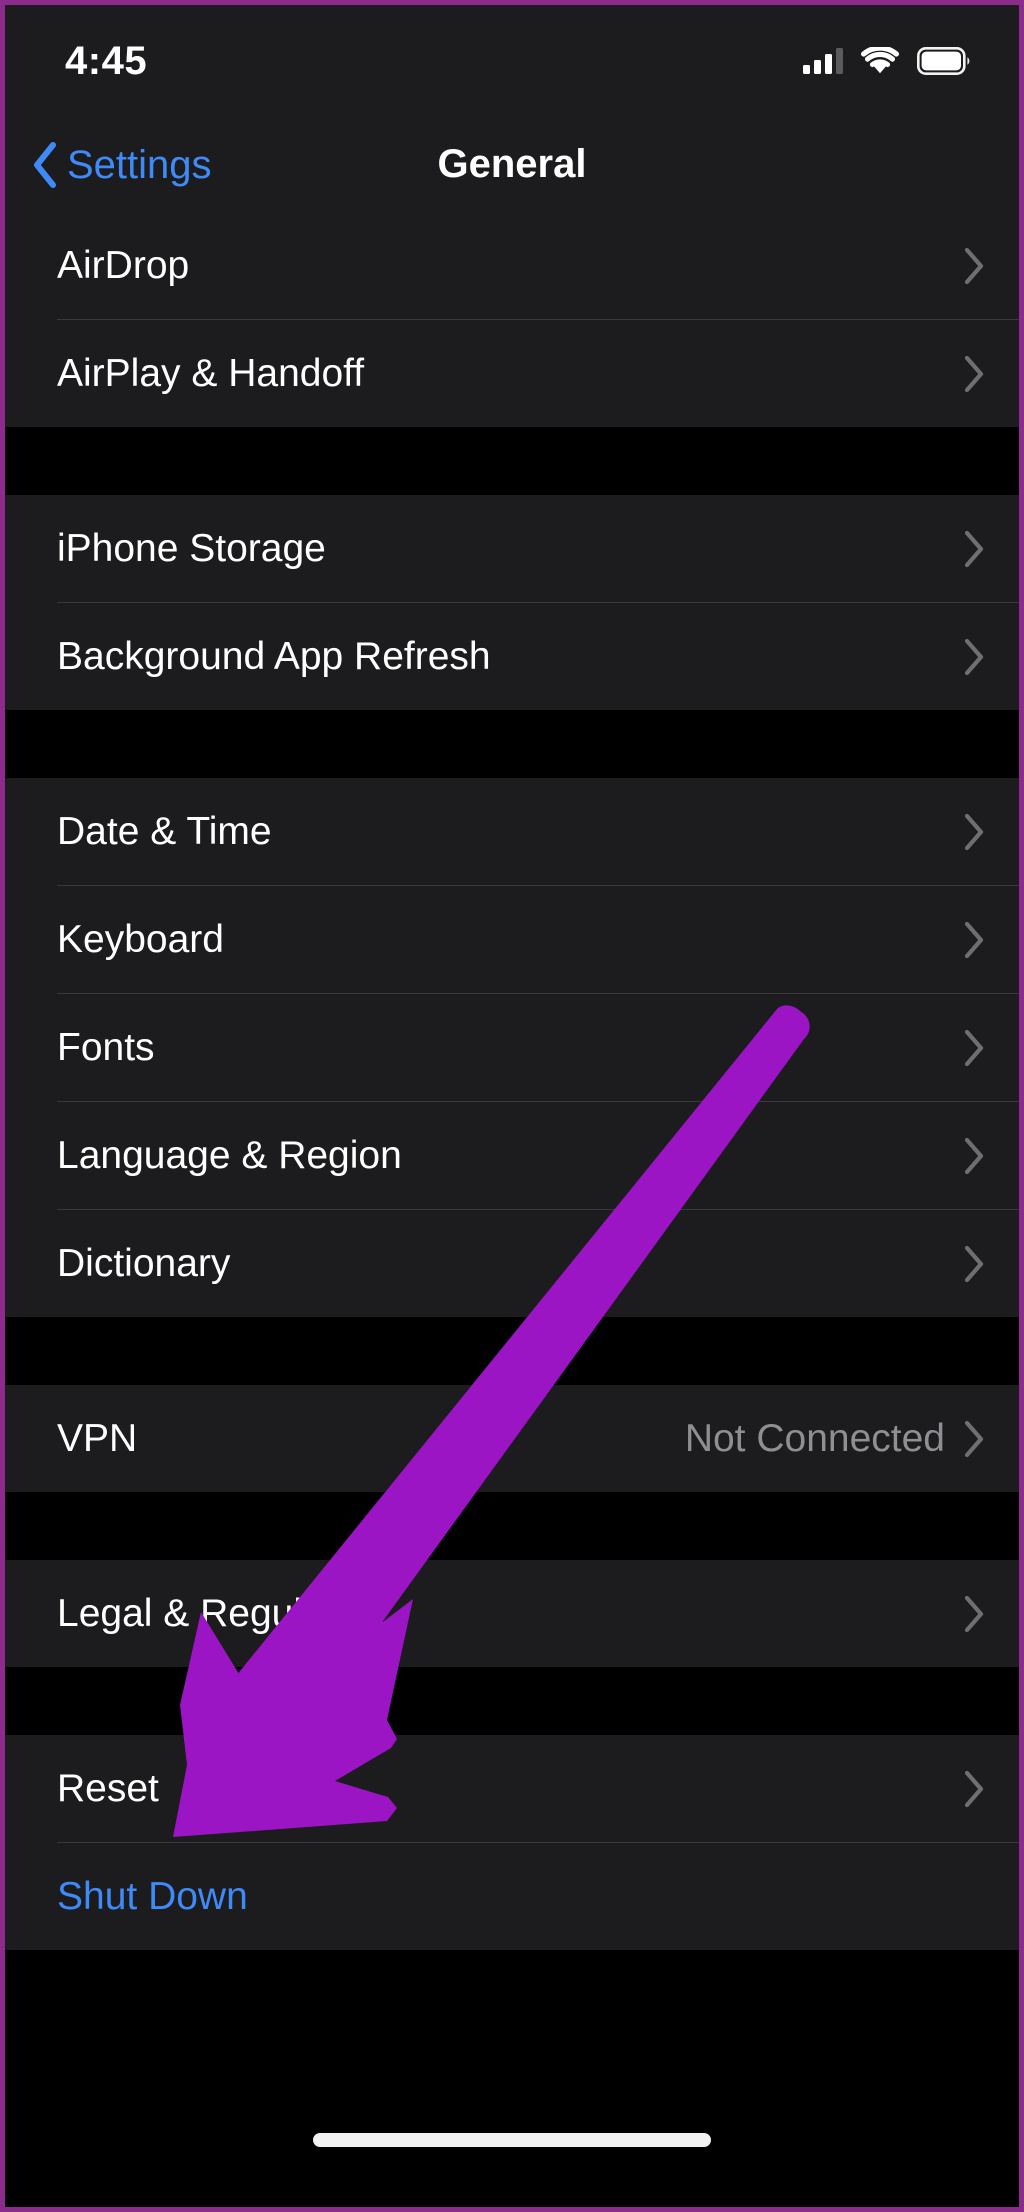  Describe the element at coordinates (512, 939) in the screenshot. I see `settings-row-keyboard: Keyboard` at that location.